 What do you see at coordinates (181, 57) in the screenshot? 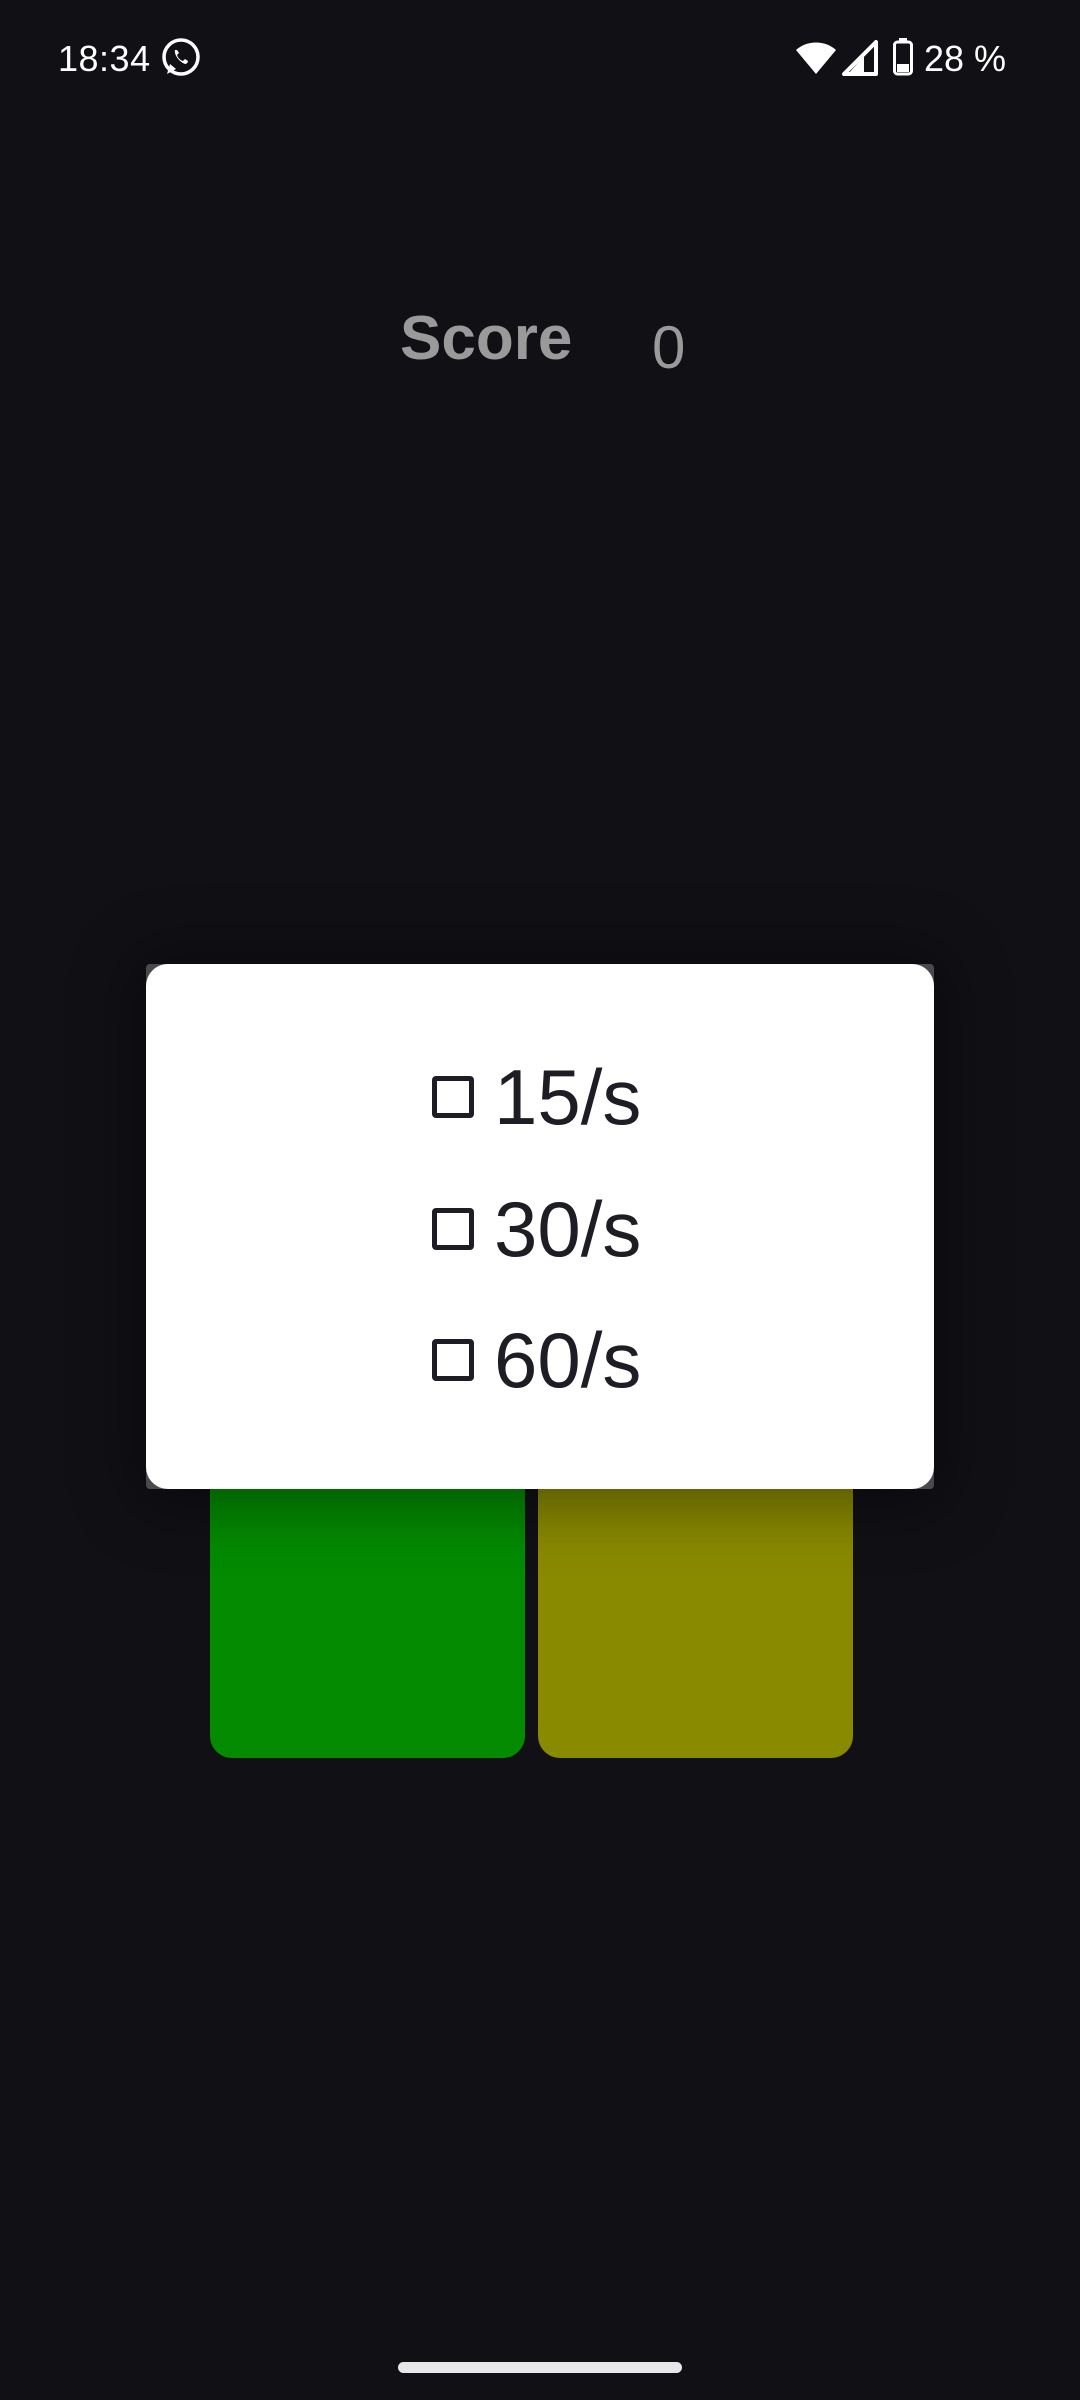
I see `whatsapp-icon` at bounding box center [181, 57].